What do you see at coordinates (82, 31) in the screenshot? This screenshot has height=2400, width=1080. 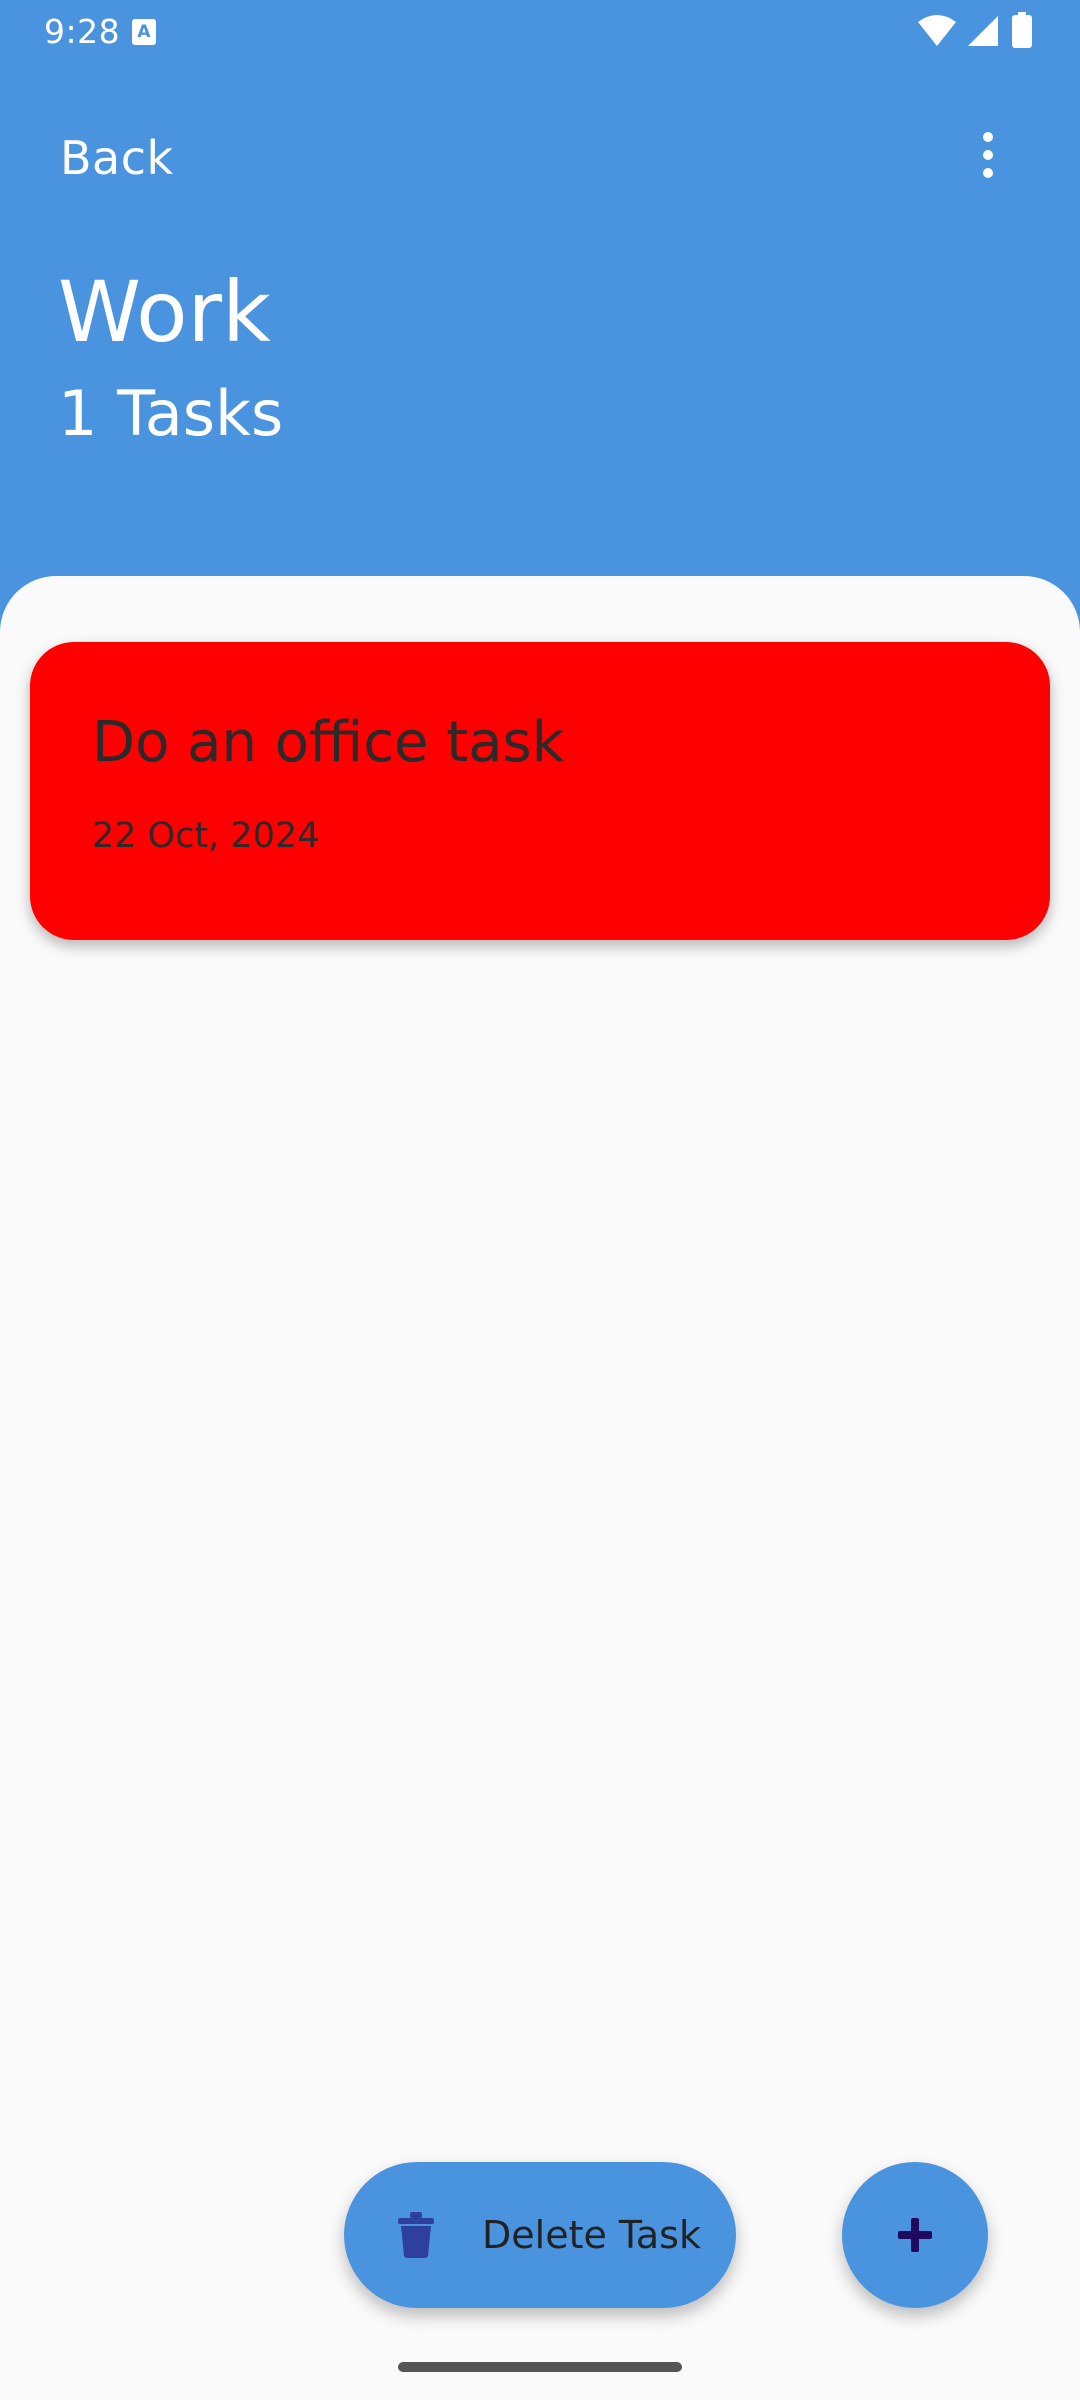 I see `status-time: 9:28` at bounding box center [82, 31].